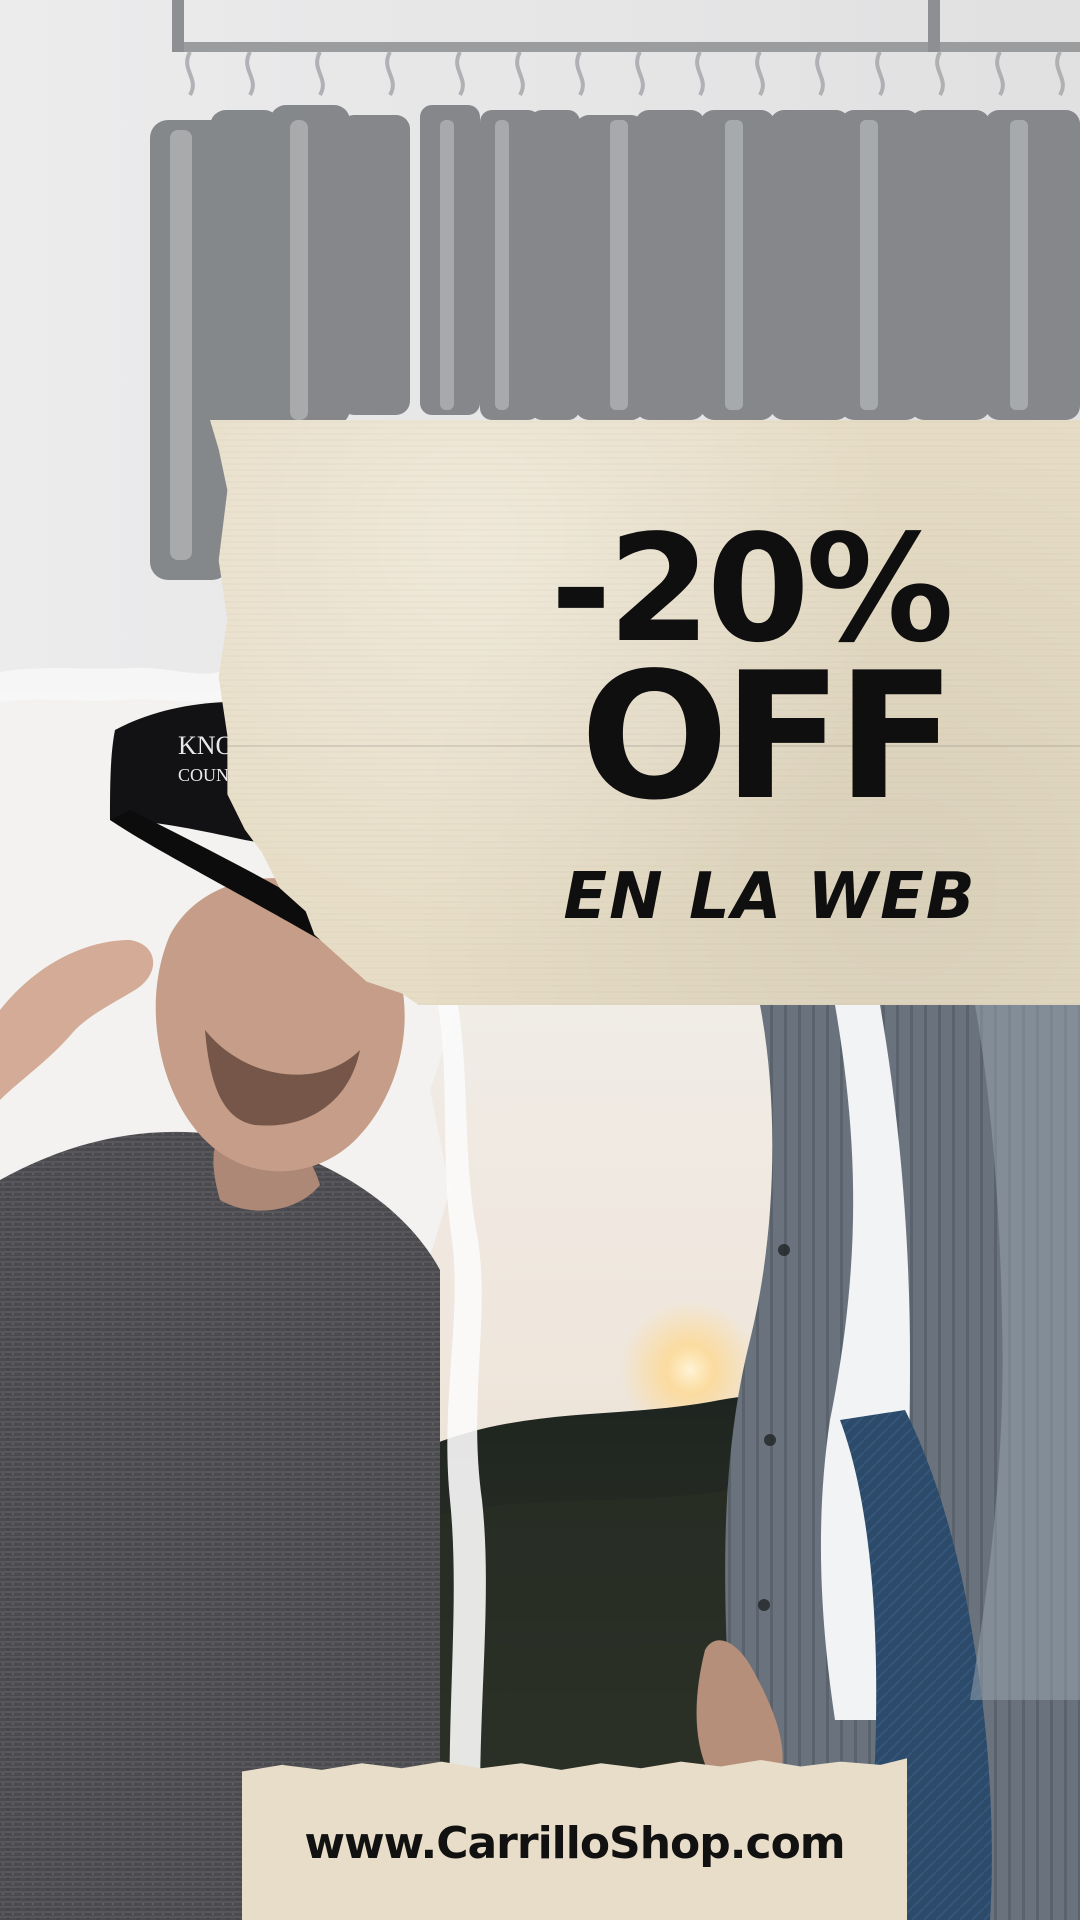  I want to click on online-only-text: EN LA WEB, so click(770, 897).